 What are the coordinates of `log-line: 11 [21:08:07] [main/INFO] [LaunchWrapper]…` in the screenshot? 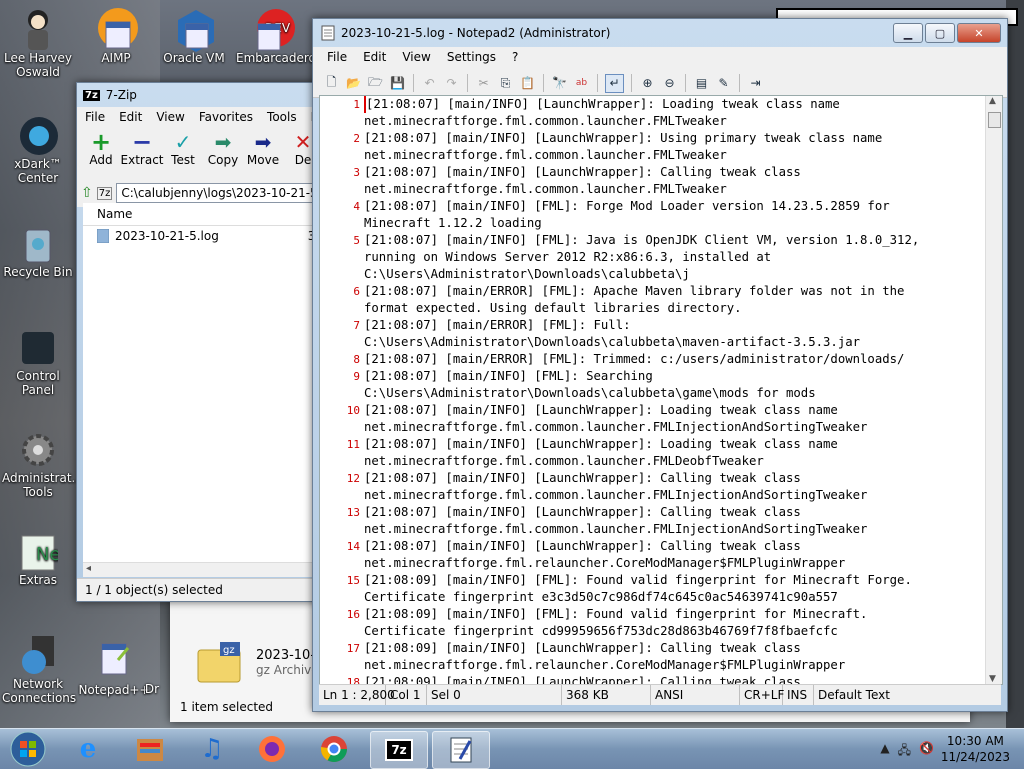 It's located at (661, 444).